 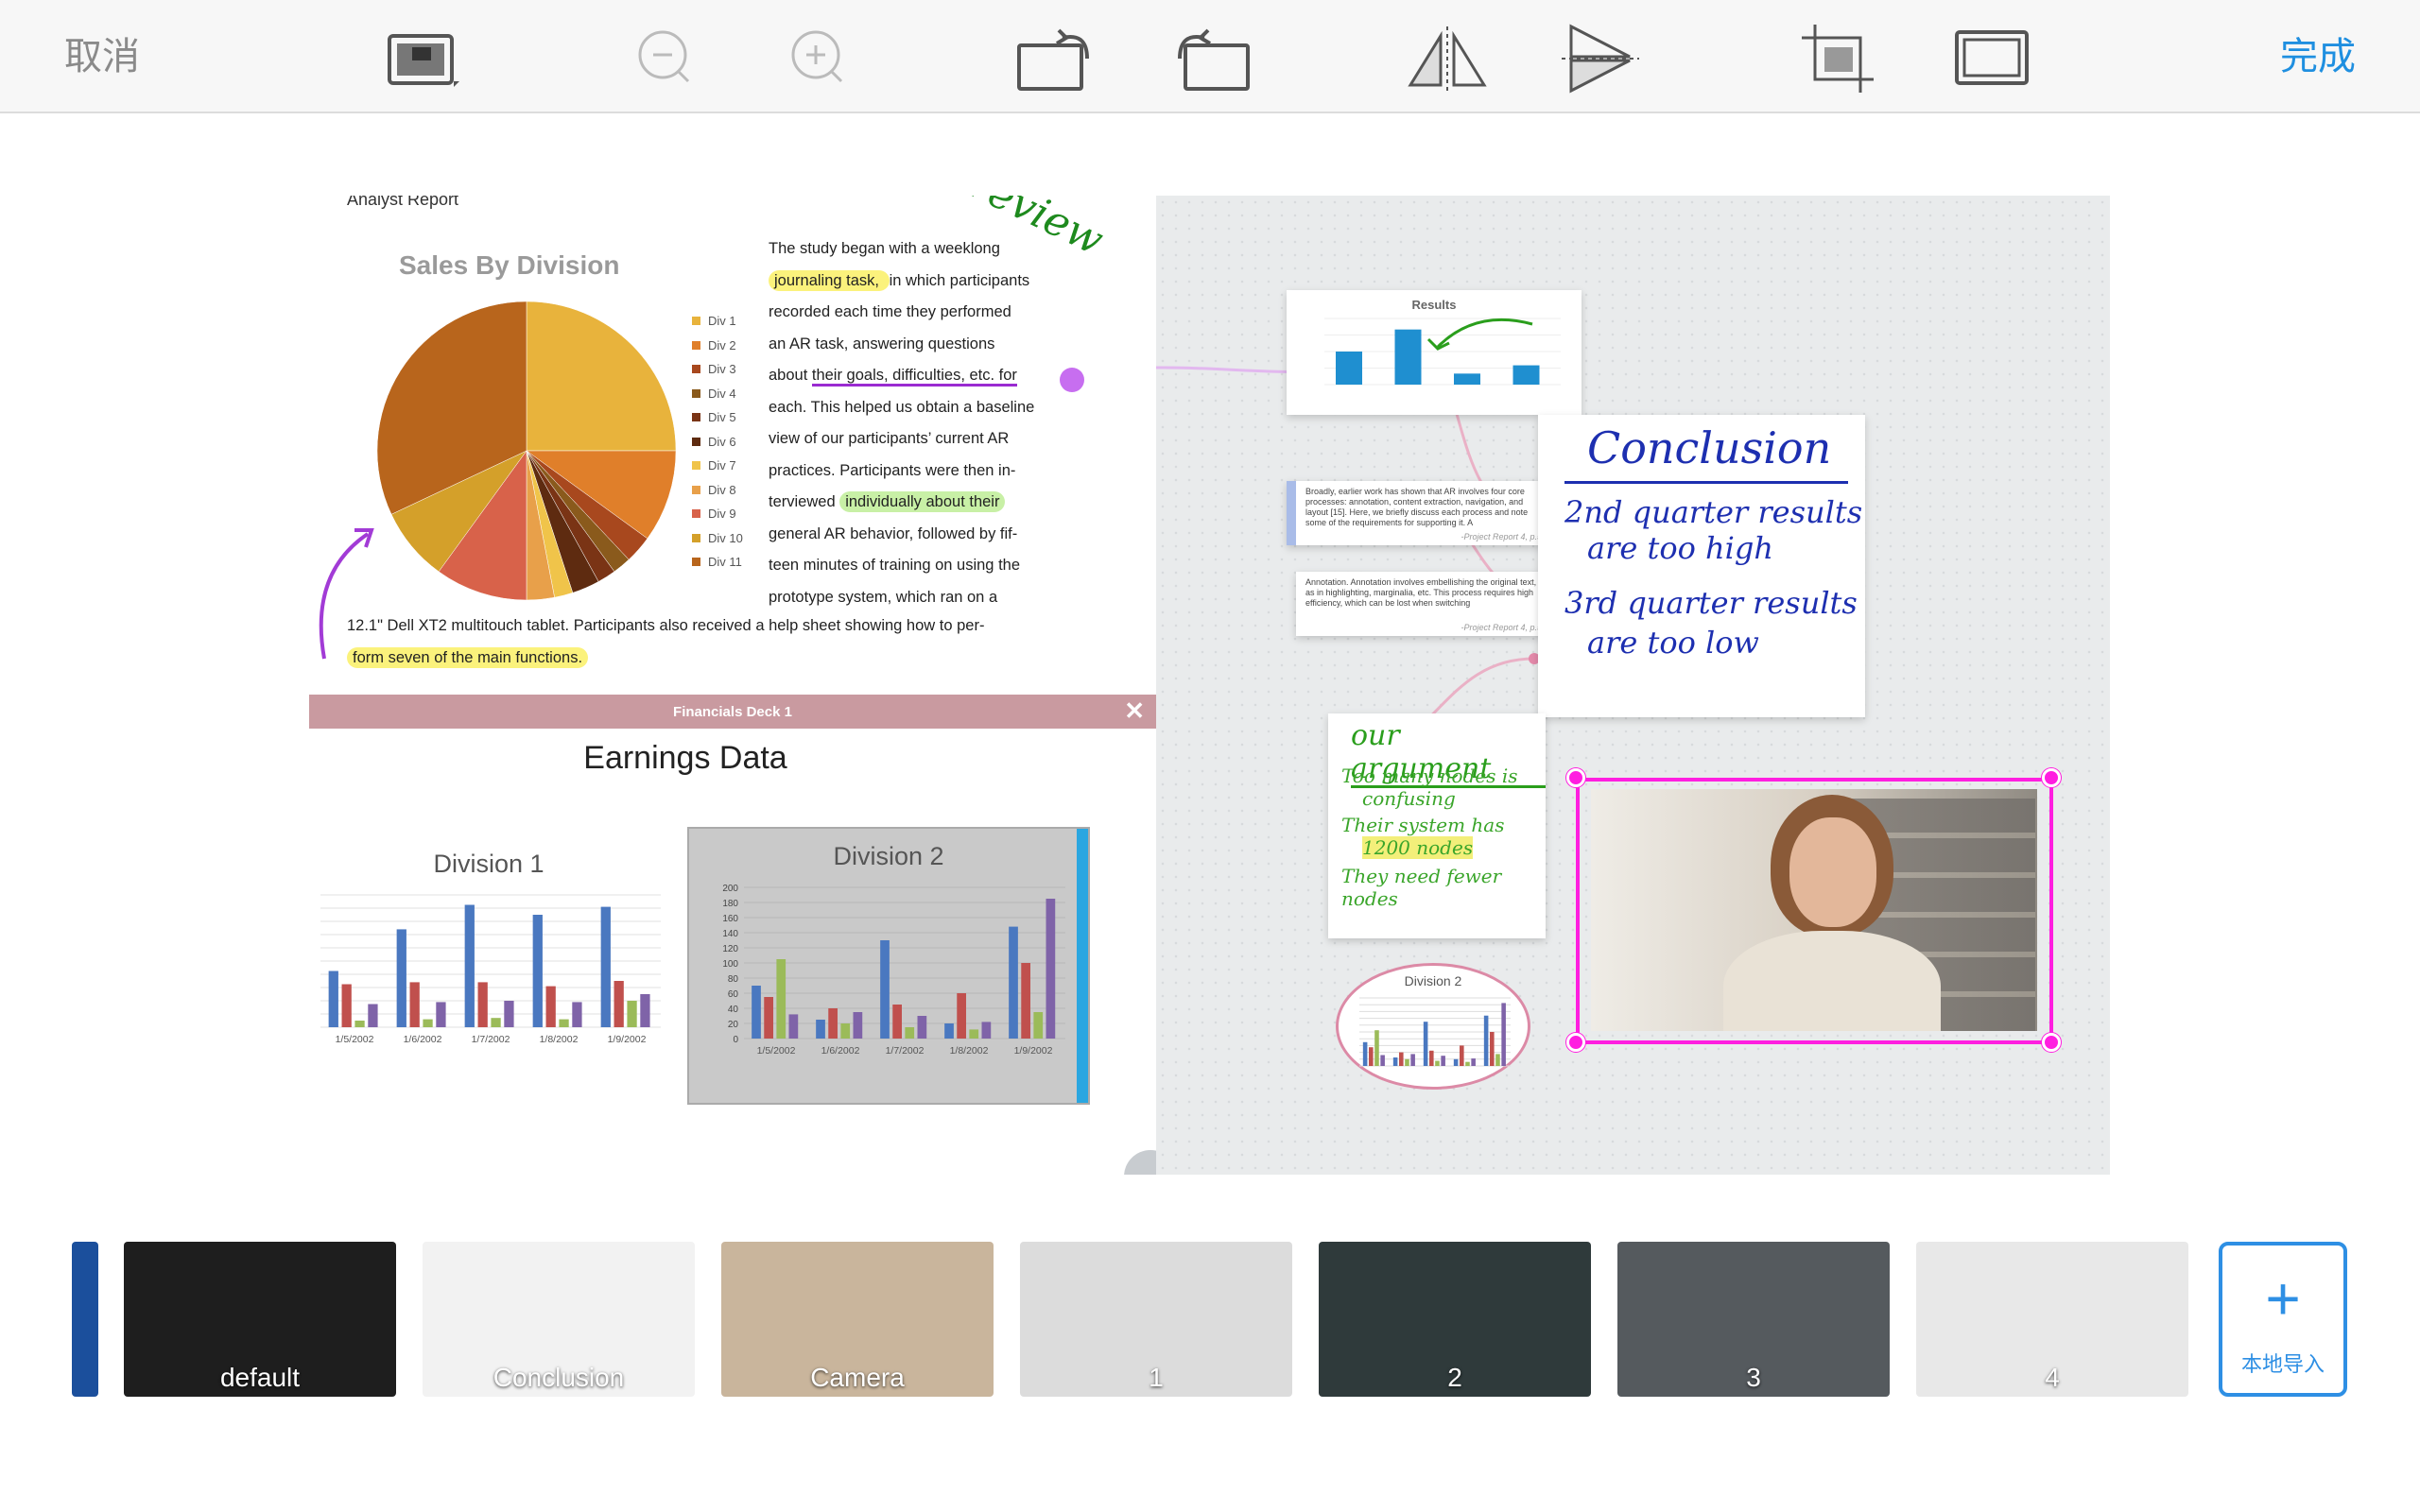 What do you see at coordinates (1082, 966) in the screenshot?
I see `chart-scroll-bar` at bounding box center [1082, 966].